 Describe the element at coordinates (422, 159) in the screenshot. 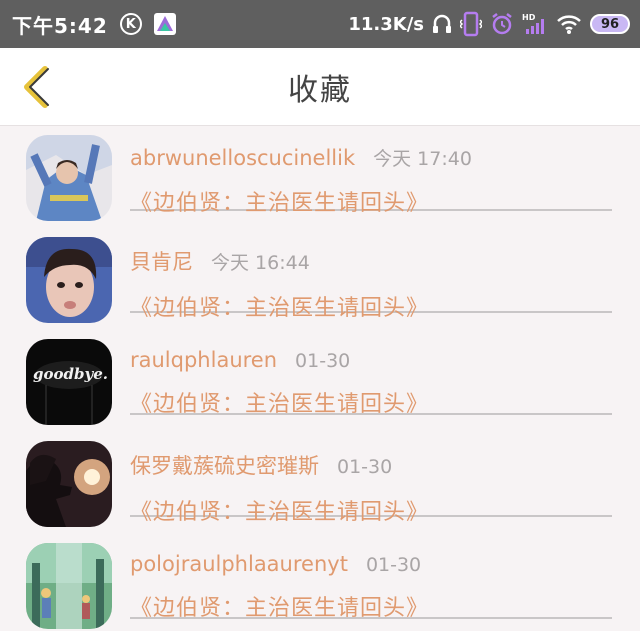

I see `timestamp: 今天 17:40` at that location.